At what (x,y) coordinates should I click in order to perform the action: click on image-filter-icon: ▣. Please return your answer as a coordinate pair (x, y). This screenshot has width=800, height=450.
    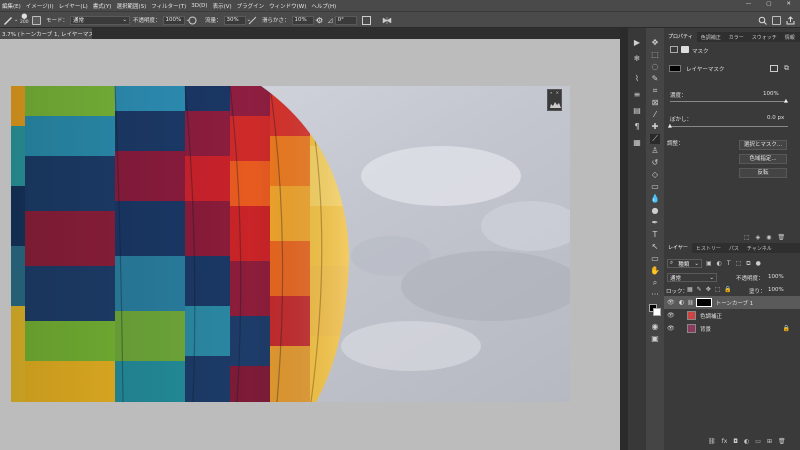
    Looking at the image, I should click on (709, 264).